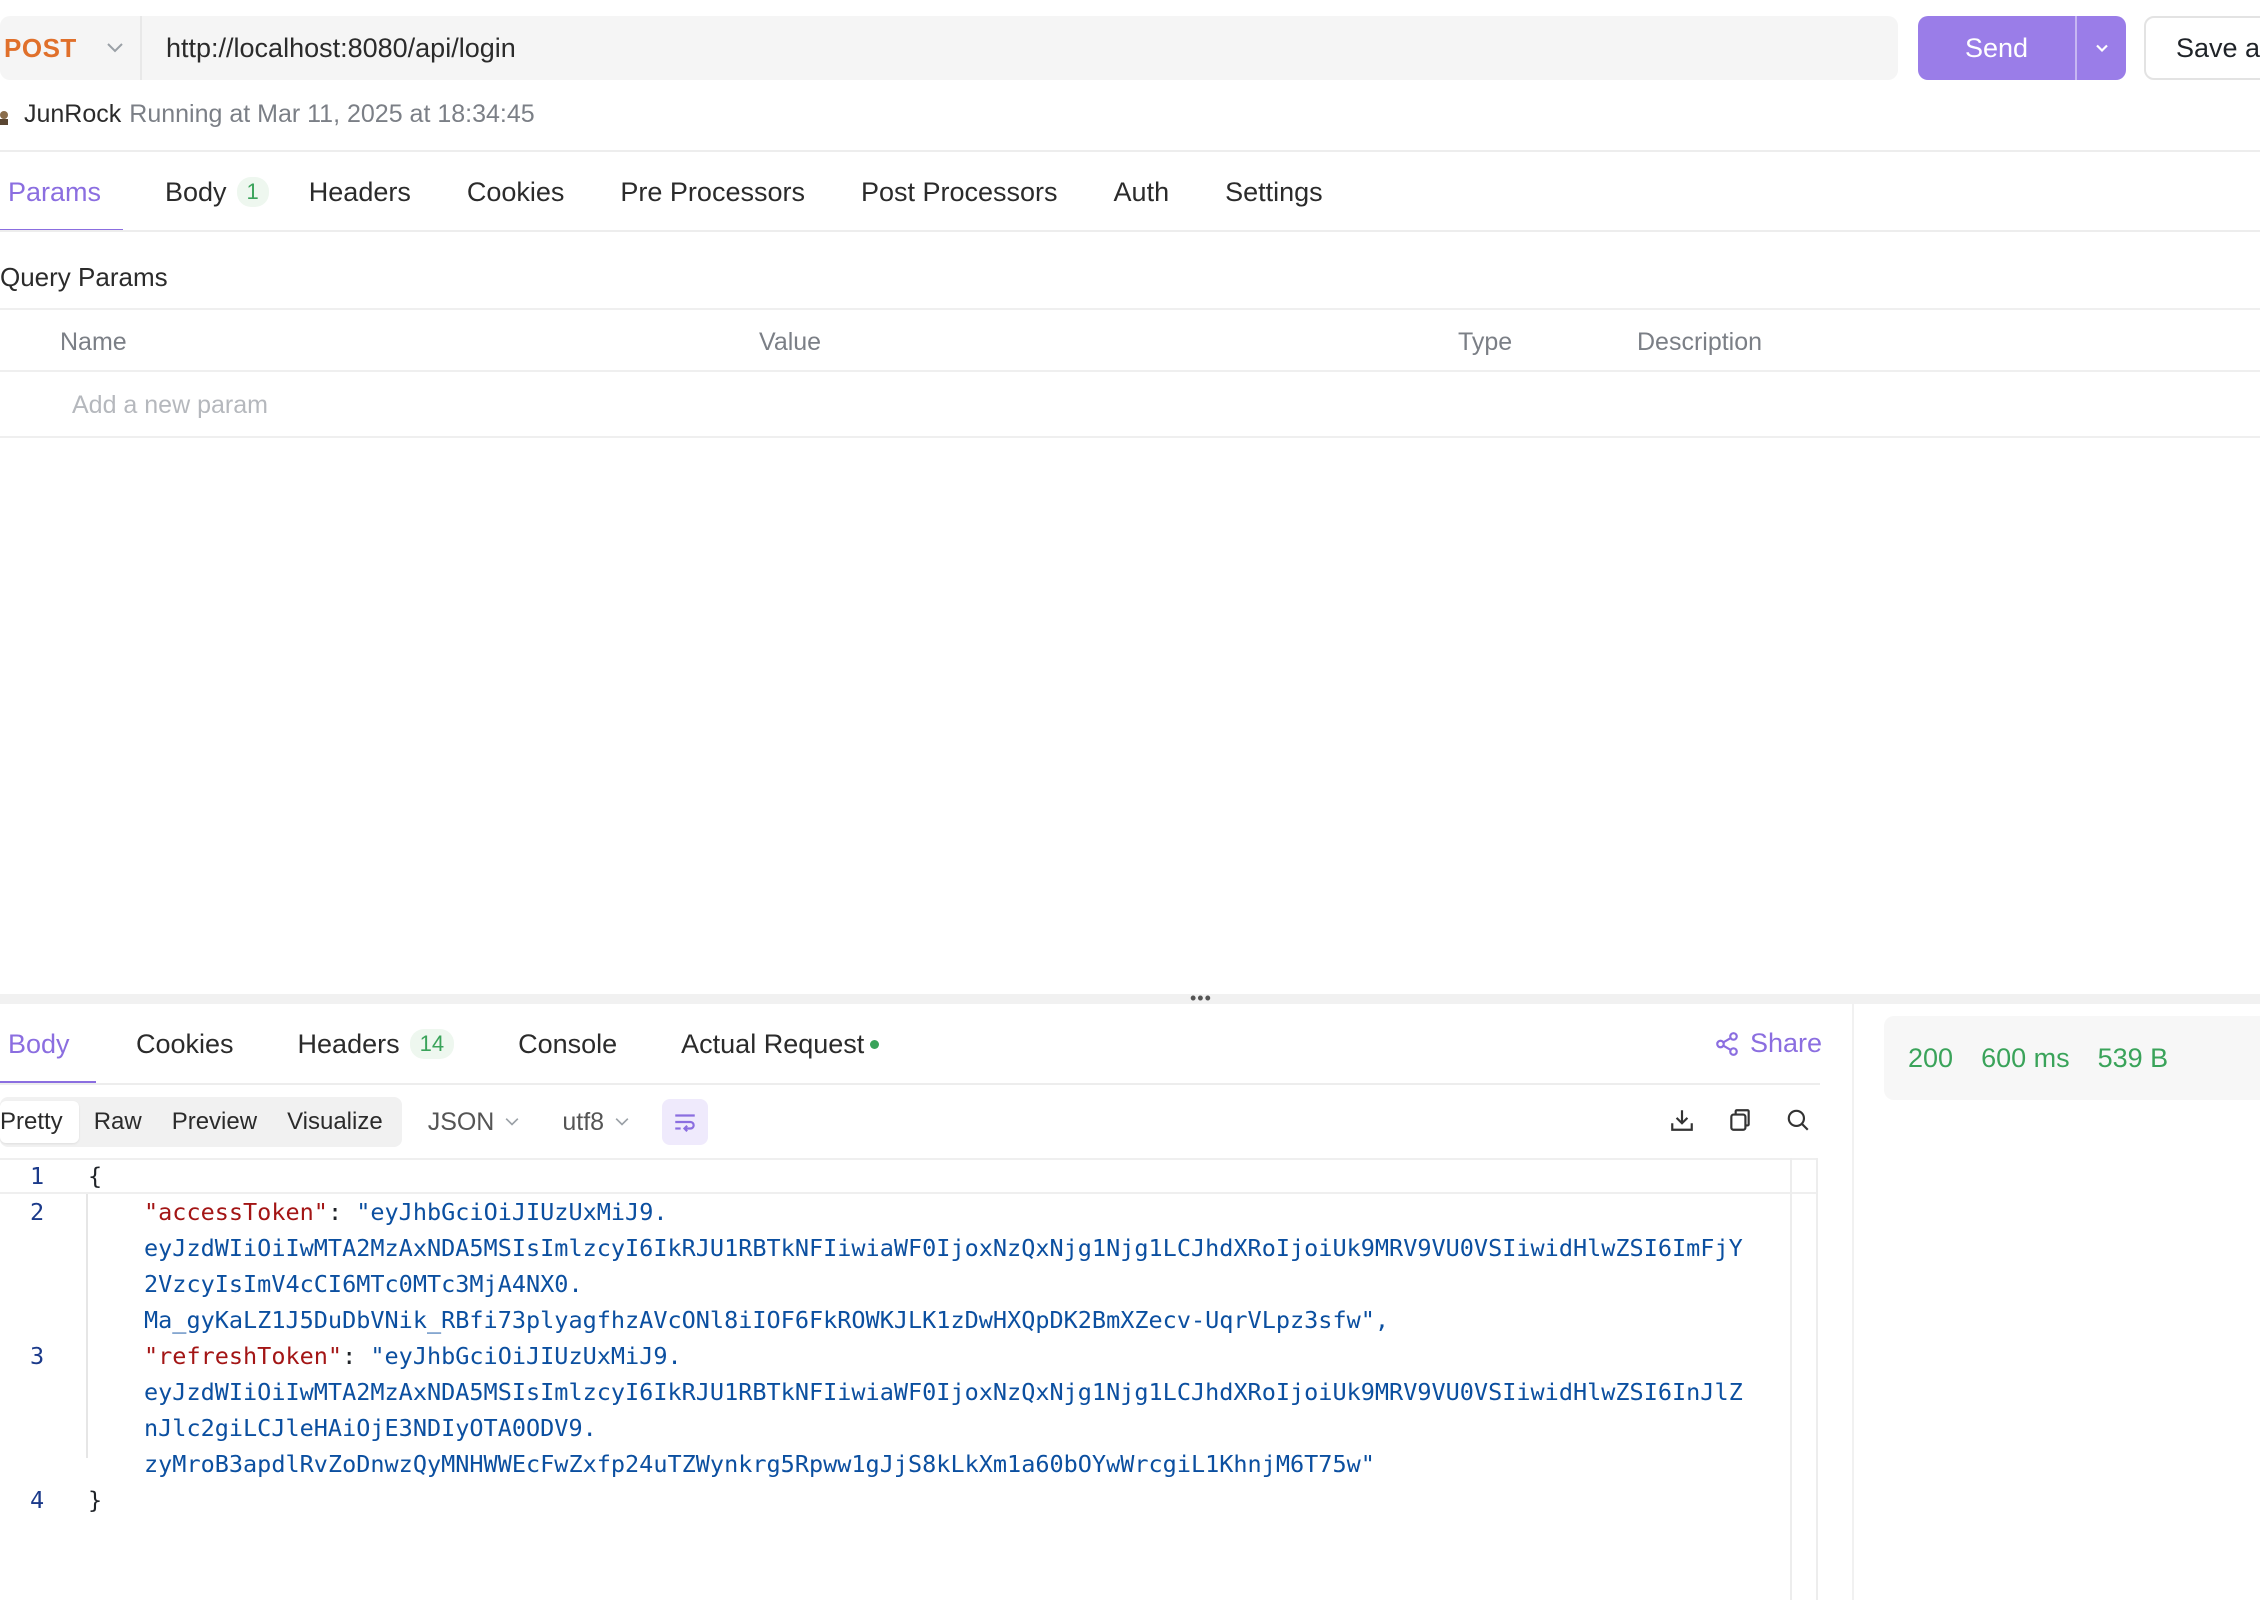 The height and width of the screenshot is (1600, 2260). I want to click on tab-label: Console, so click(568, 1043).